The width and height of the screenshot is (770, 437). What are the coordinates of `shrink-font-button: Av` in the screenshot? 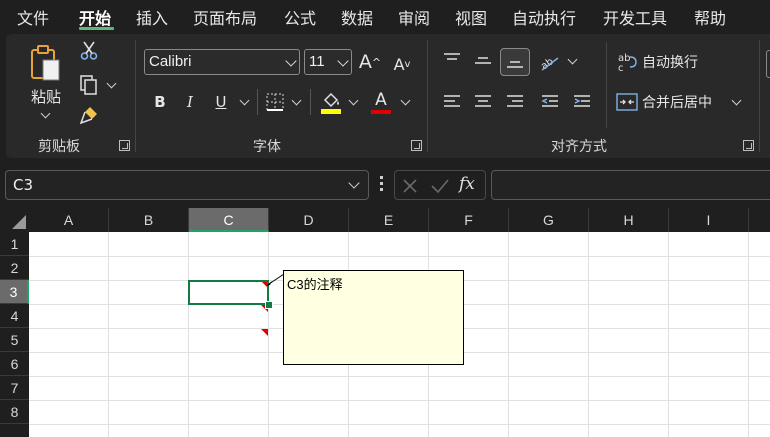 It's located at (402, 64).